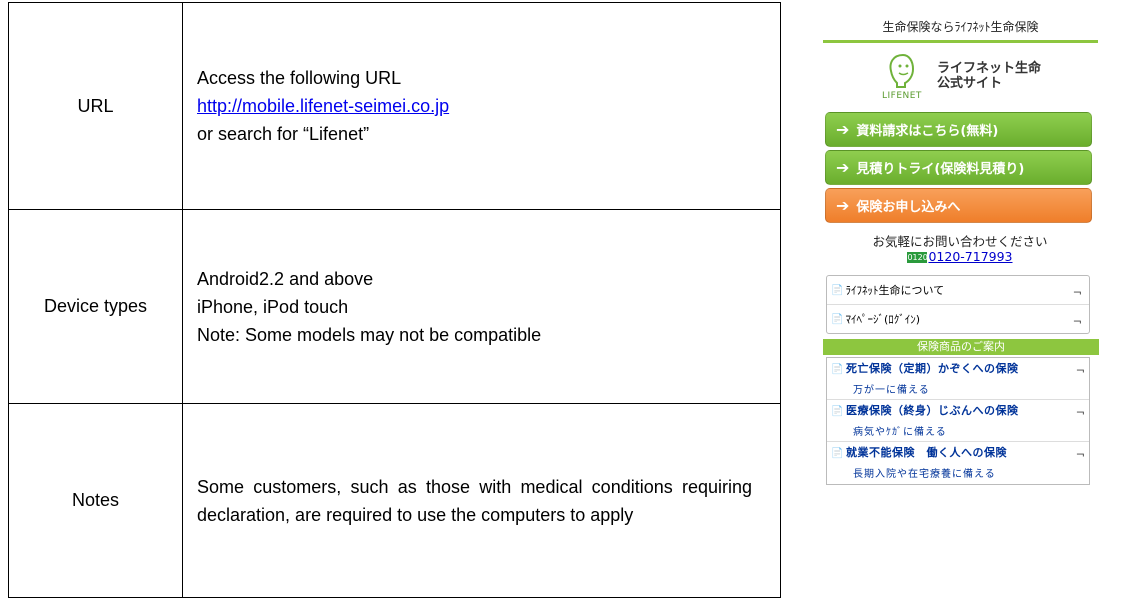 The height and width of the screenshot is (599, 1148). I want to click on menu-item-about: 📄 ﾗｲﾌﾈｯﾄ生命について ¬, so click(958, 290).